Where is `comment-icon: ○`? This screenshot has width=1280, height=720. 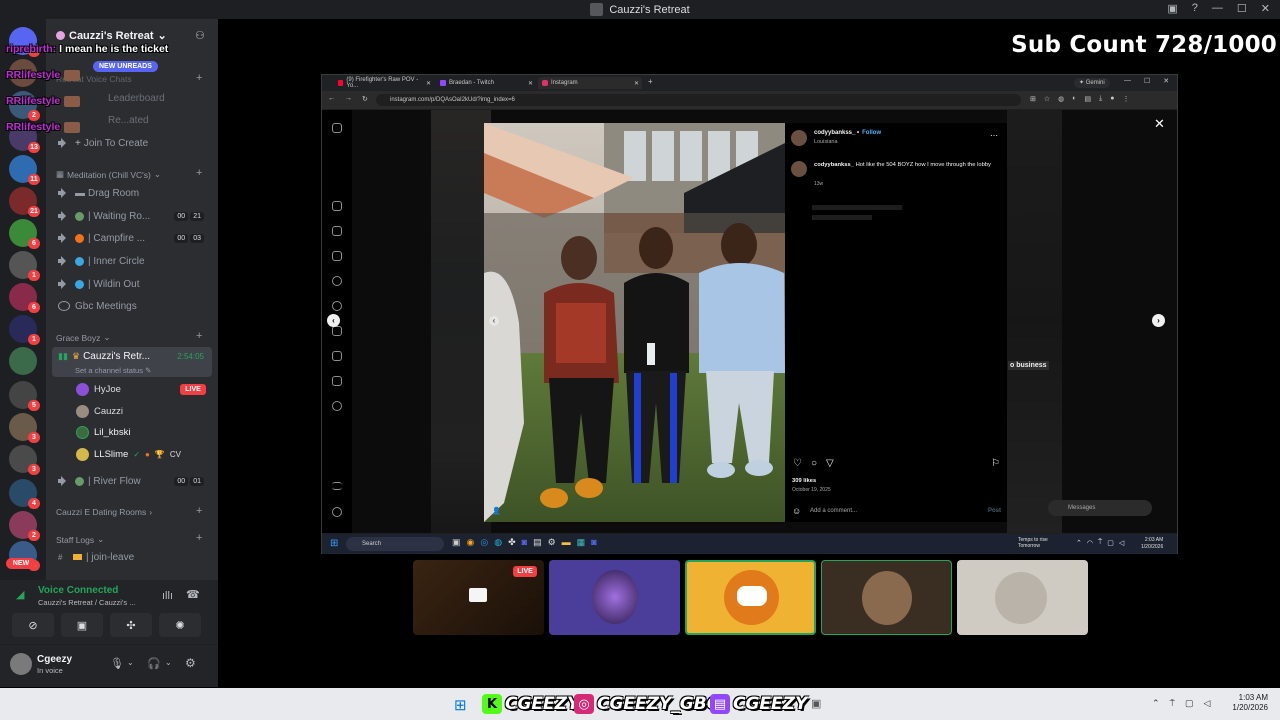 comment-icon: ○ is located at coordinates (814, 463).